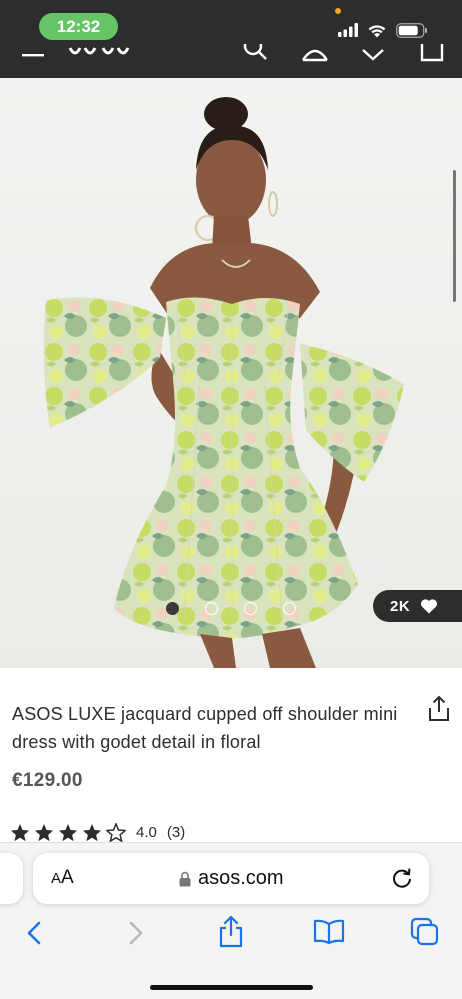  Describe the element at coordinates (34, 61) in the screenshot. I see `menu-icon` at that location.